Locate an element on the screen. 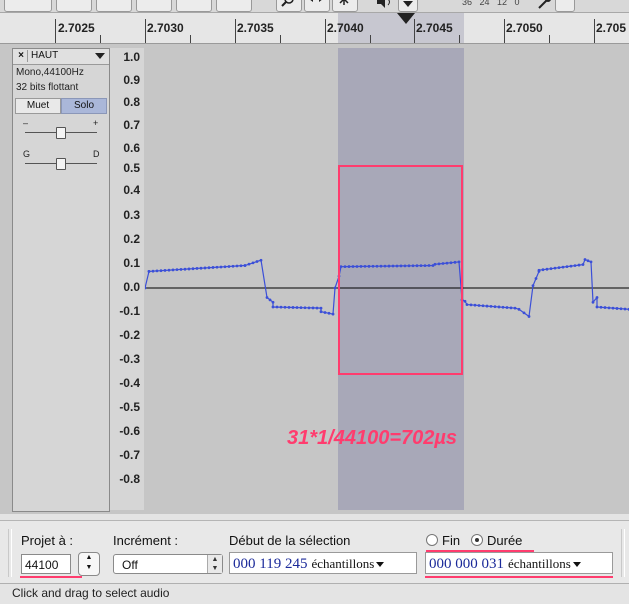  duration-control: 000 000 031 échantillons is located at coordinates (519, 563).